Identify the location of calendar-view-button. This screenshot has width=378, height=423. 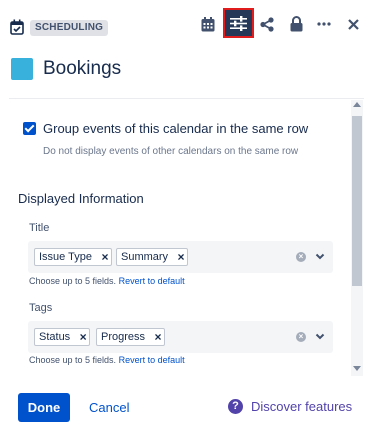
(208, 24).